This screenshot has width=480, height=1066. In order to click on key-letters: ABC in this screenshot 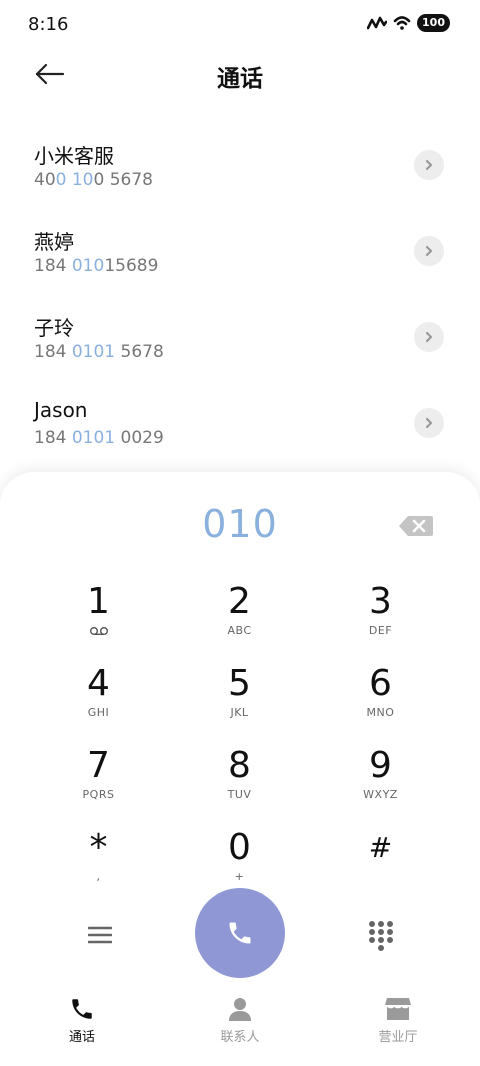, I will do `click(239, 630)`.